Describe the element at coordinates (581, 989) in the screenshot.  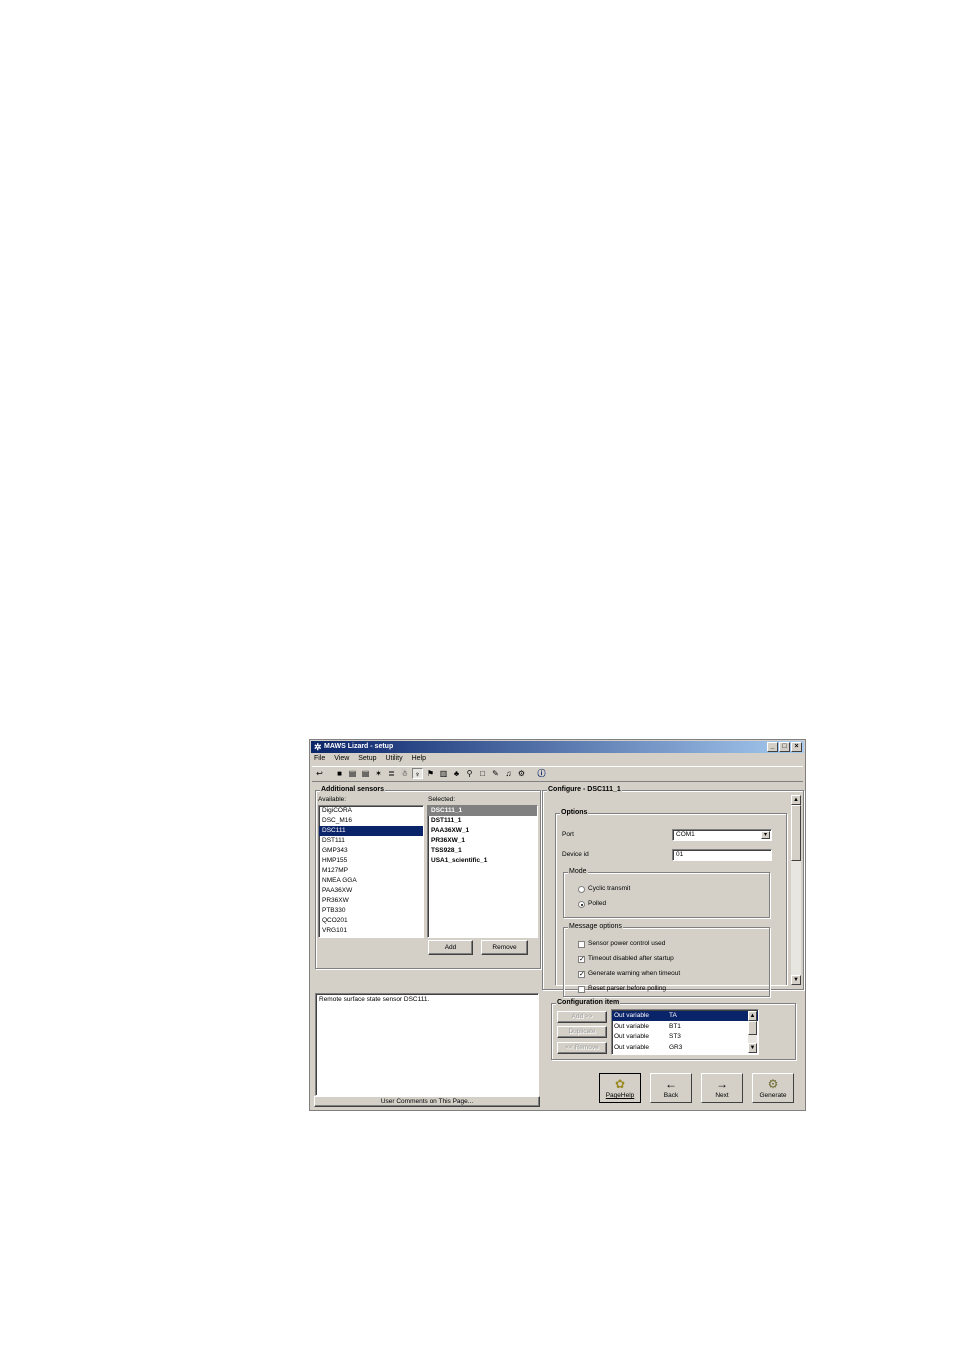
I see `reset-parser-checkbox` at that location.